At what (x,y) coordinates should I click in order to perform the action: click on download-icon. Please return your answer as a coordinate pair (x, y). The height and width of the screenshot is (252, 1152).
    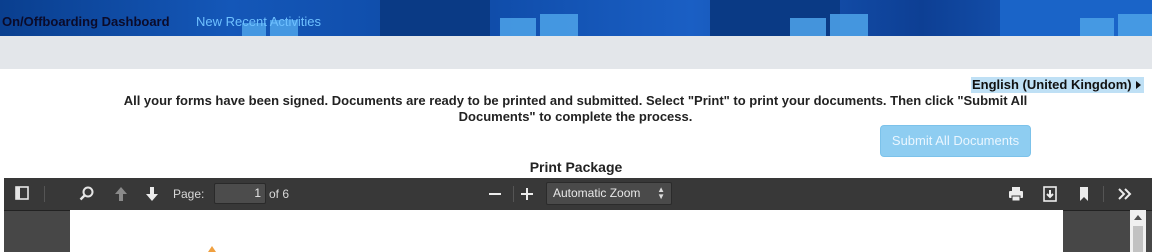
    Looking at the image, I should click on (1051, 194).